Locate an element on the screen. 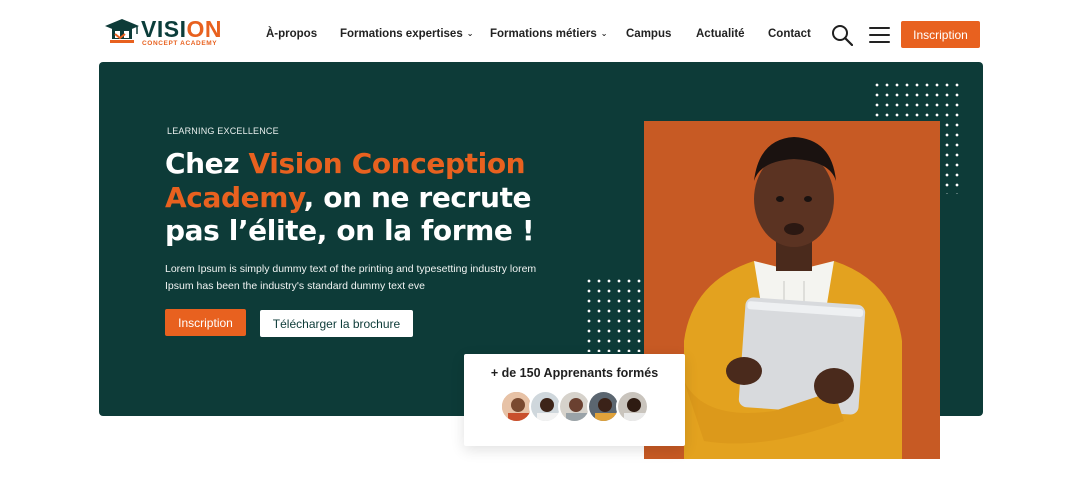 This screenshot has width=1080, height=496. nav-item-actualite: Actualité is located at coordinates (720, 34).